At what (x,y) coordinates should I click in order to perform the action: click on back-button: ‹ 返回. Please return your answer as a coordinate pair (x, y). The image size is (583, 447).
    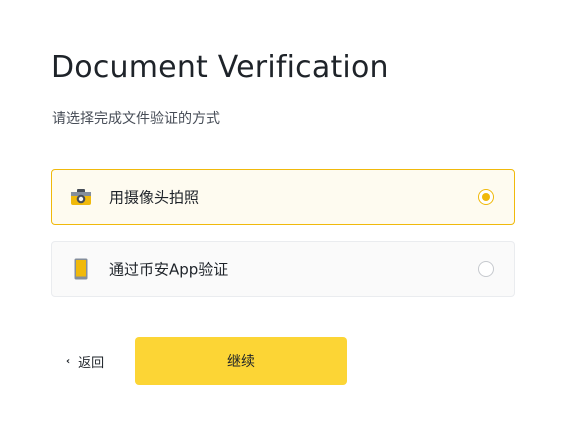
    Looking at the image, I should click on (85, 361).